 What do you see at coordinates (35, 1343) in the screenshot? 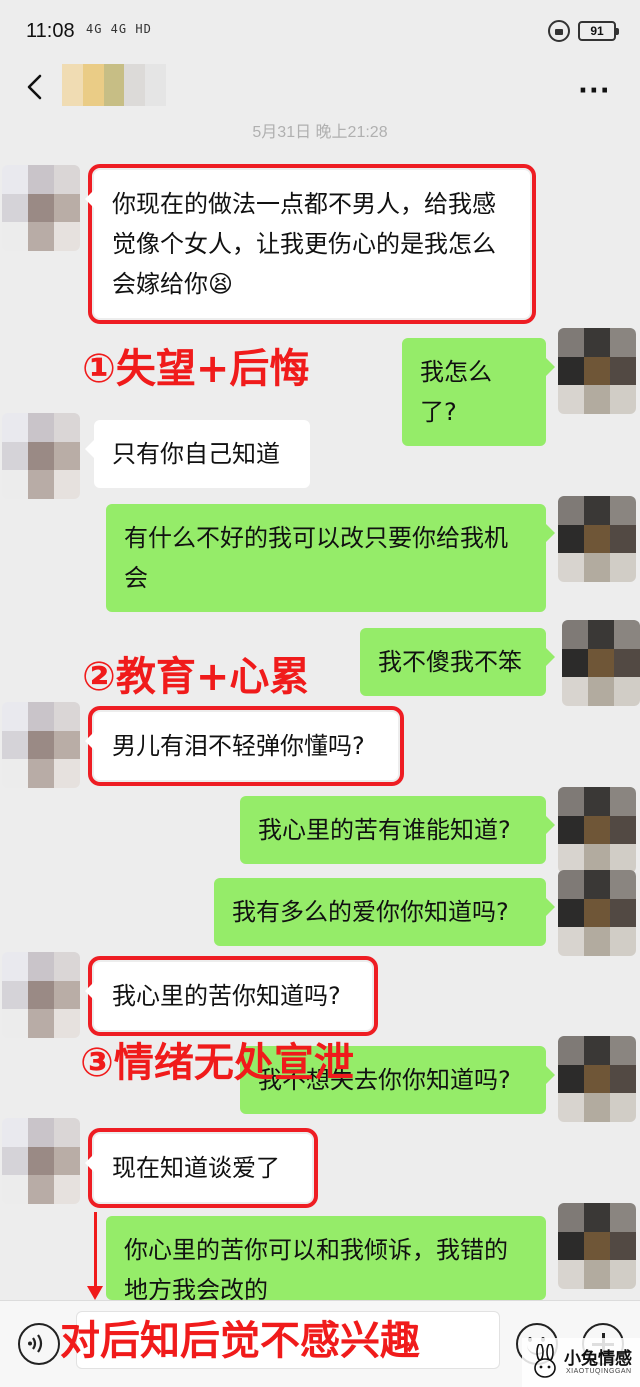
I see `voice-wave-icon` at bounding box center [35, 1343].